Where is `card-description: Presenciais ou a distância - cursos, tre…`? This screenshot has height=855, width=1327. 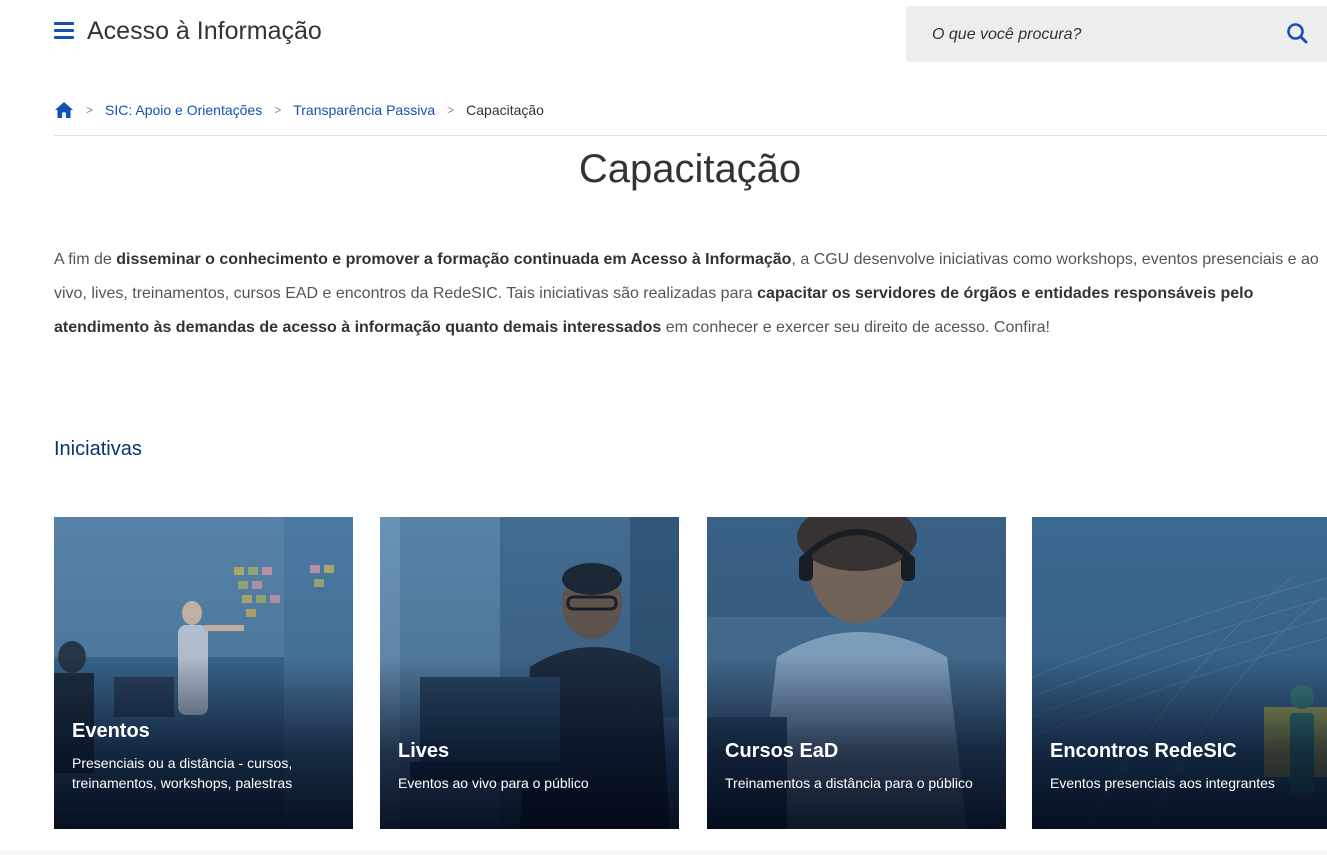
card-description: Presenciais ou a distância - cursos, tre… is located at coordinates (182, 773).